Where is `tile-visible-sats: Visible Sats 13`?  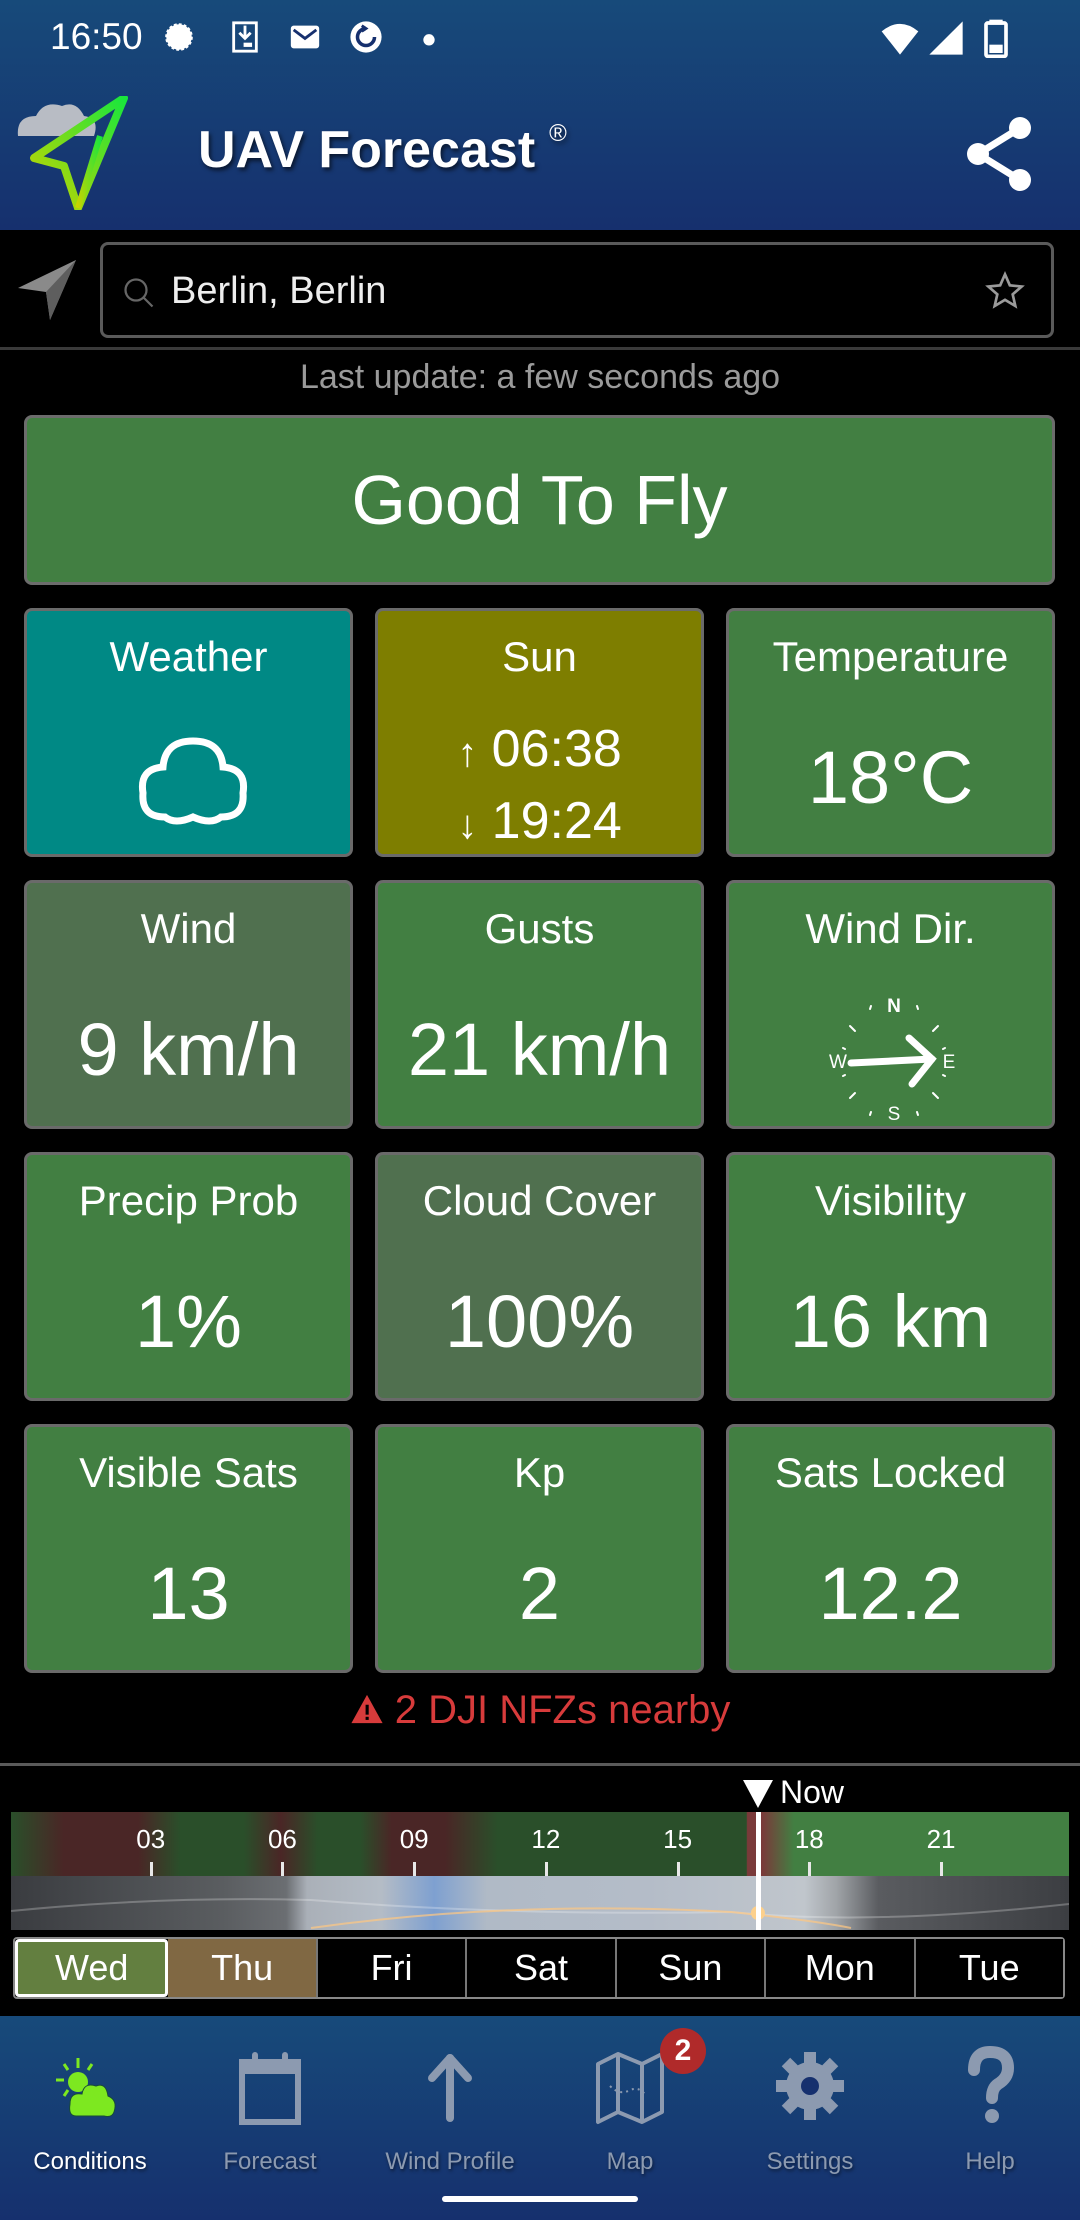 tile-visible-sats: Visible Sats 13 is located at coordinates (188, 1548).